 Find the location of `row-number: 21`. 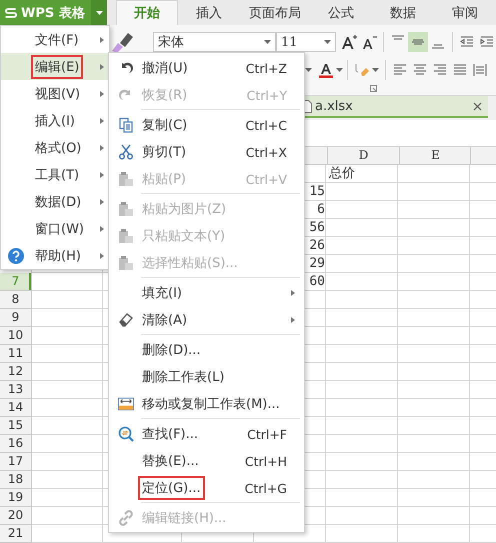

row-number: 21 is located at coordinates (15, 534).